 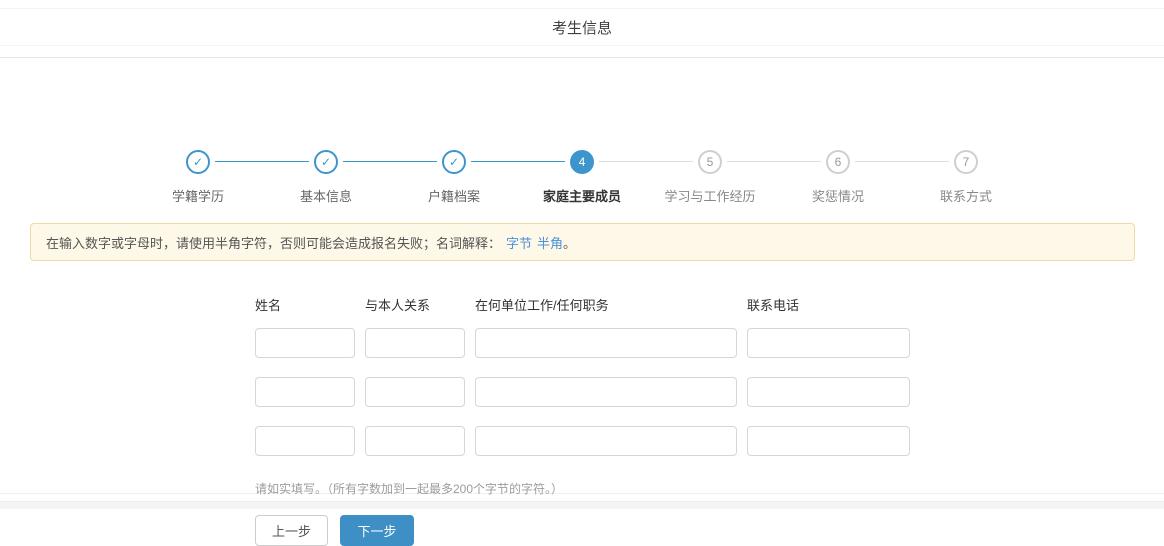 I want to click on next-step-button: 下一步, so click(x=377, y=530).